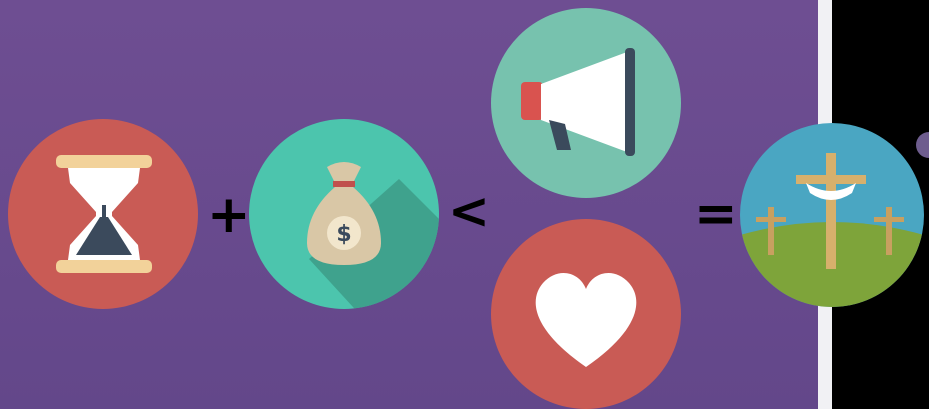  I want to click on equals-operator: =, so click(716, 214).